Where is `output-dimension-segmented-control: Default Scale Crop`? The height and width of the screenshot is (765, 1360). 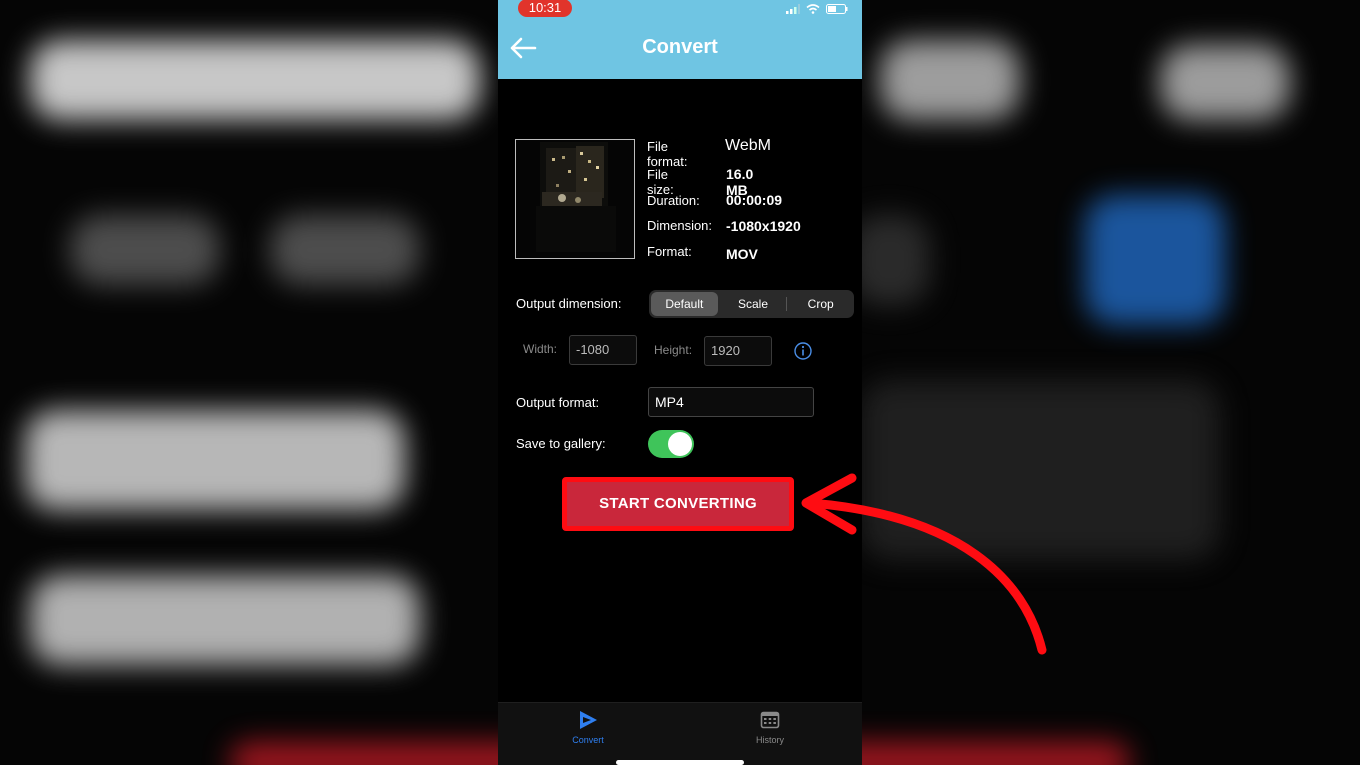
output-dimension-segmented-control: Default Scale Crop is located at coordinates (751, 304).